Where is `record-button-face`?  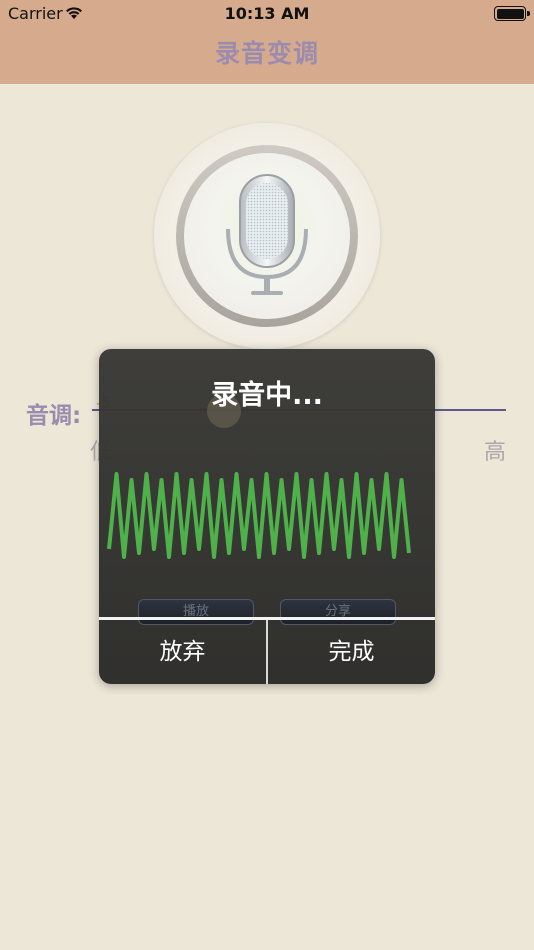
record-button-face is located at coordinates (267, 236).